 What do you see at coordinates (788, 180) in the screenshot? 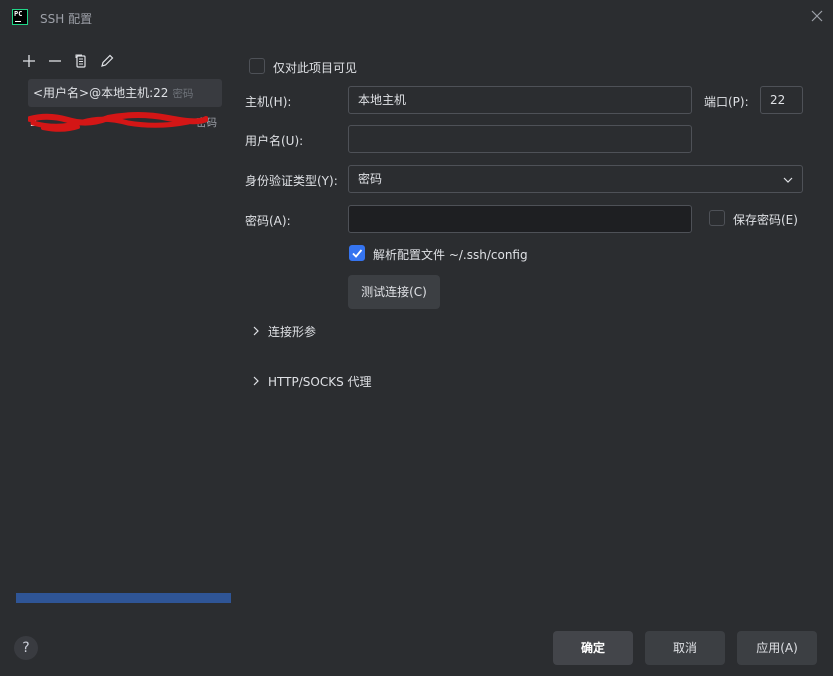
I see `chevron-down-icon` at bounding box center [788, 180].